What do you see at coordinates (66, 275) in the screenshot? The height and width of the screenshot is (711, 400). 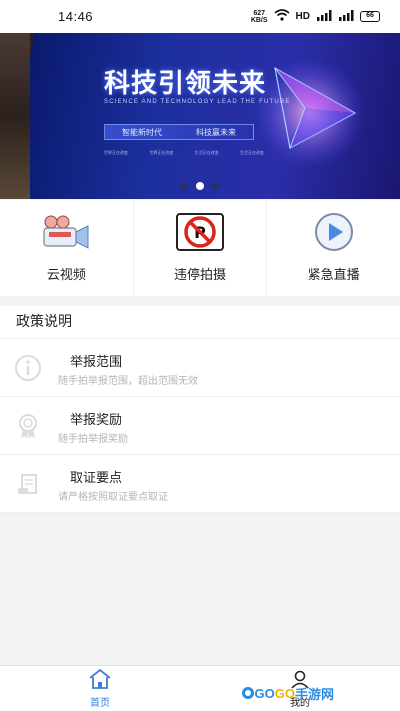 I see `cloud-video-label: 云视频` at bounding box center [66, 275].